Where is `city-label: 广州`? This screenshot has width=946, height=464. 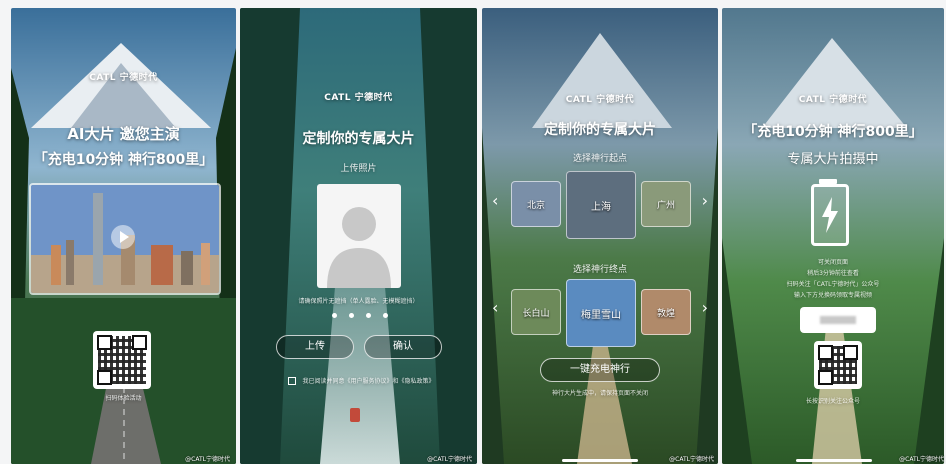 city-label: 广州 is located at coordinates (665, 206).